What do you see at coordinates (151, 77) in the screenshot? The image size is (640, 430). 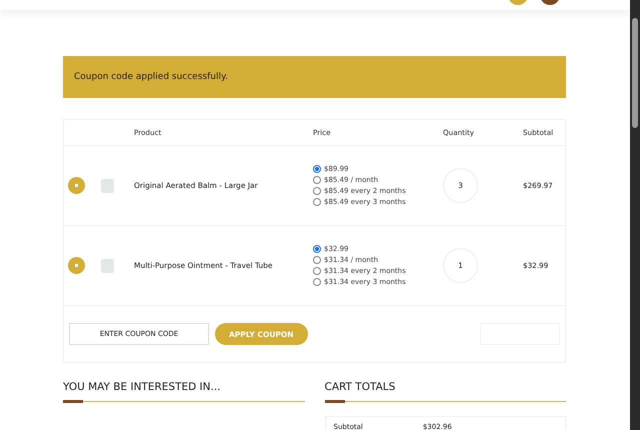 I see `notice-text: Coupon code applied successfully.` at bounding box center [151, 77].